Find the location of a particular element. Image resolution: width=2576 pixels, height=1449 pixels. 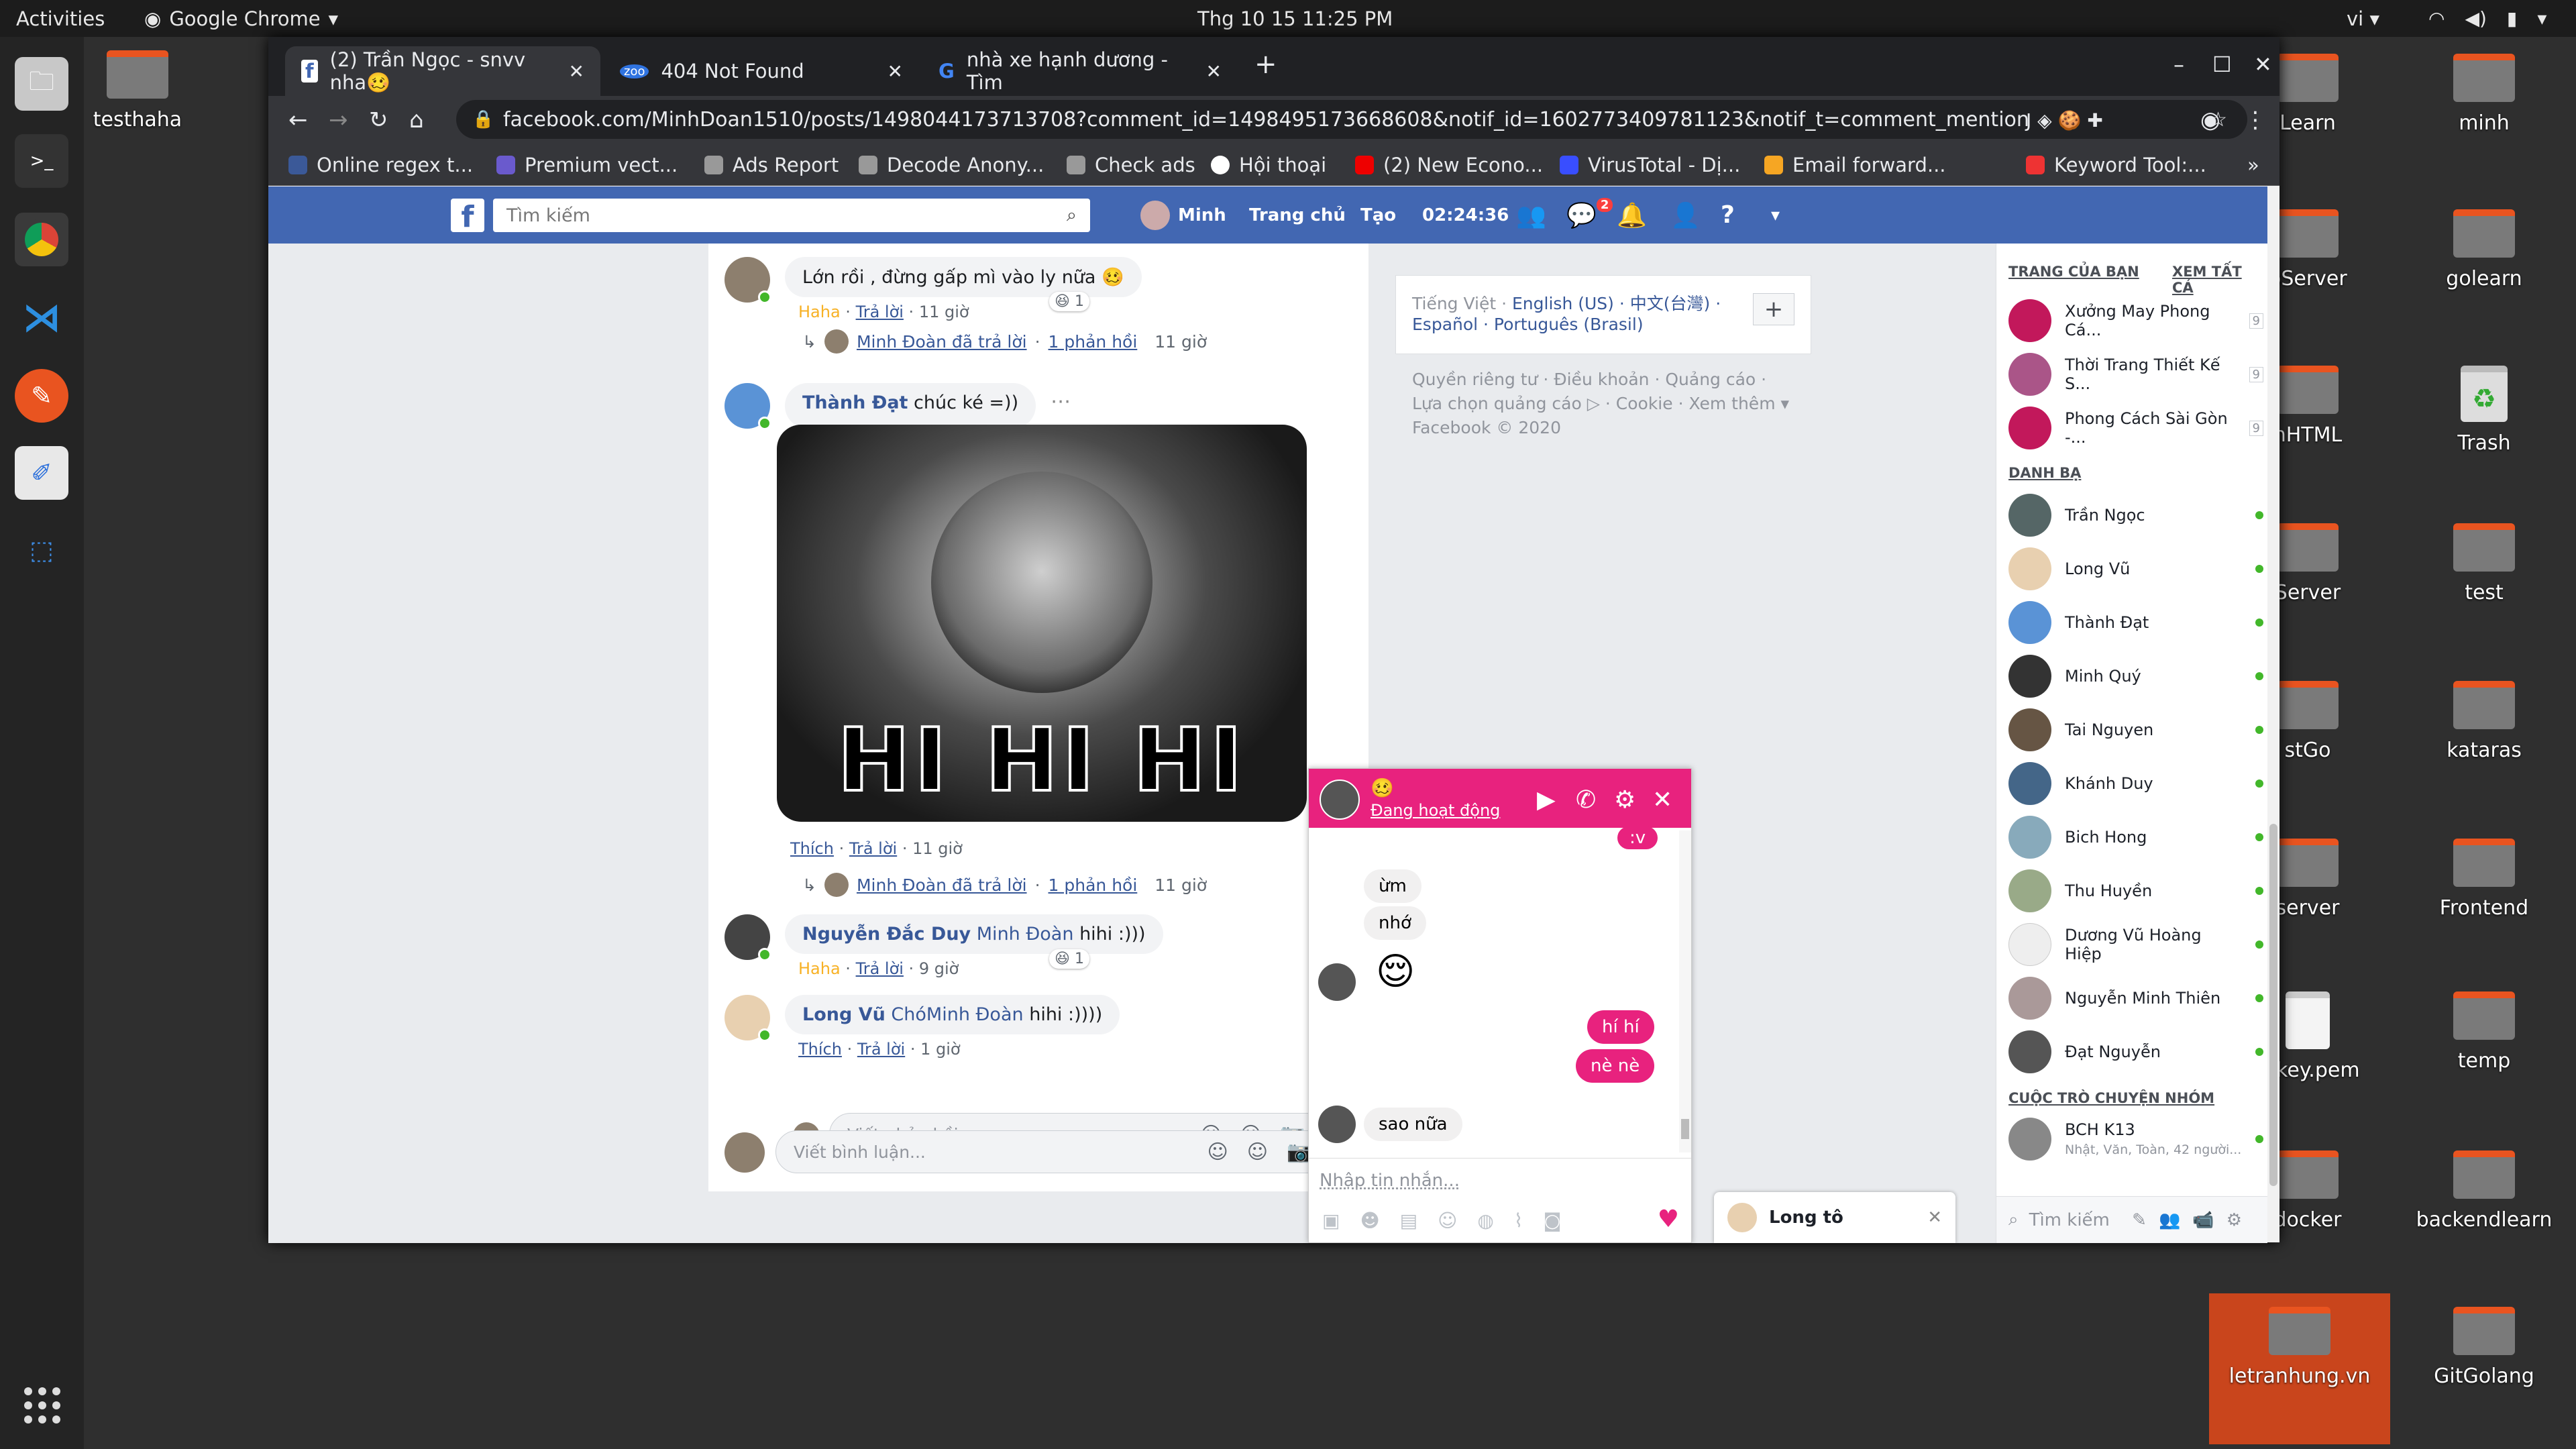

search-input: Tìm kiếm ⌕ is located at coordinates (791, 215).